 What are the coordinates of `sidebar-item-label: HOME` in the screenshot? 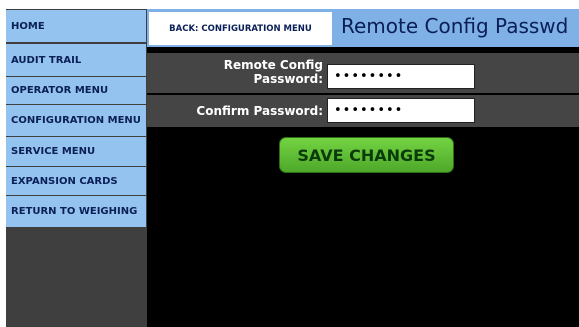 It's located at (28, 26).